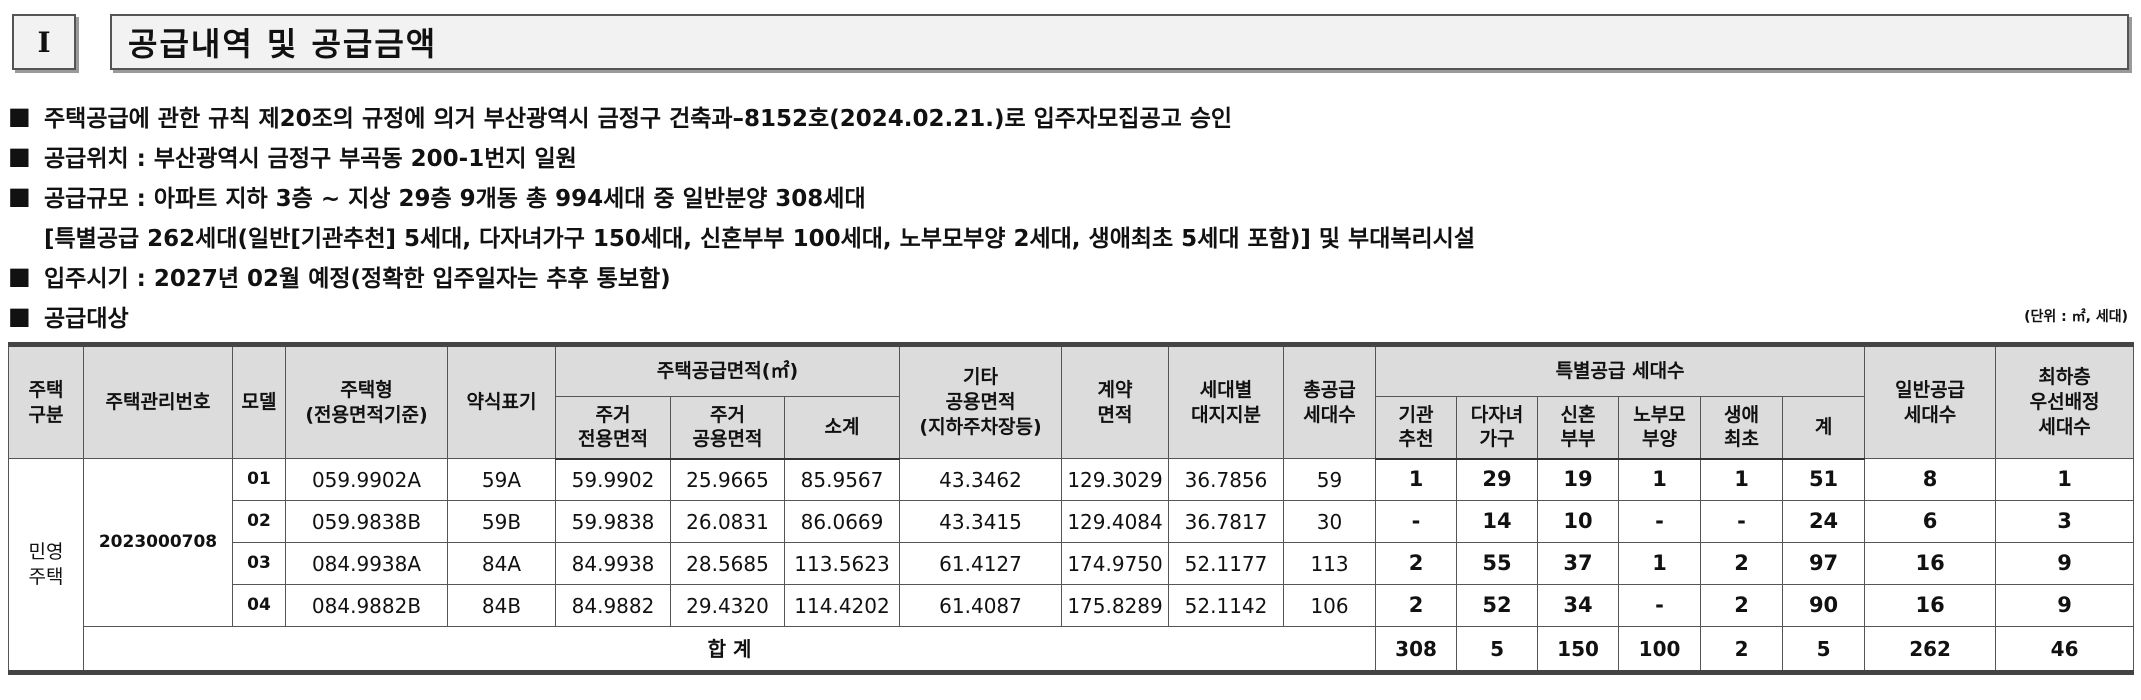 The height and width of the screenshot is (700, 2141). Describe the element at coordinates (842, 605) in the screenshot. I see `subtotal-cell: 114.4202` at that location.